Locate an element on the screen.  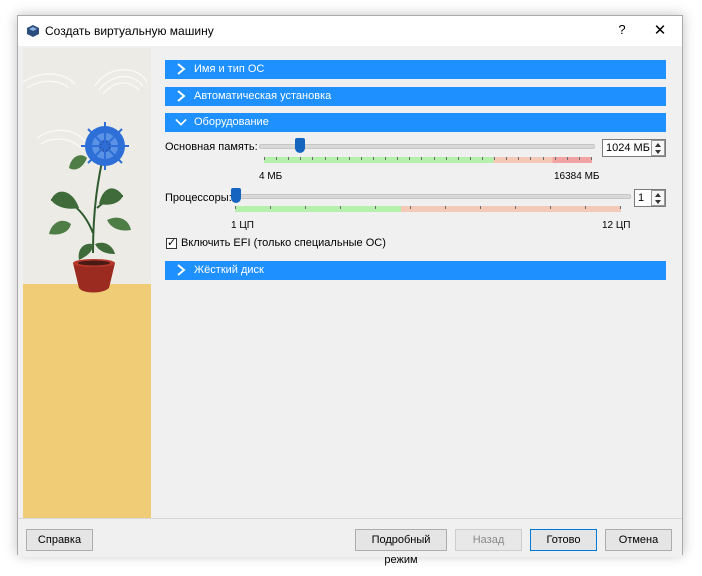
cpu-slider-track is located at coordinates (431, 196).